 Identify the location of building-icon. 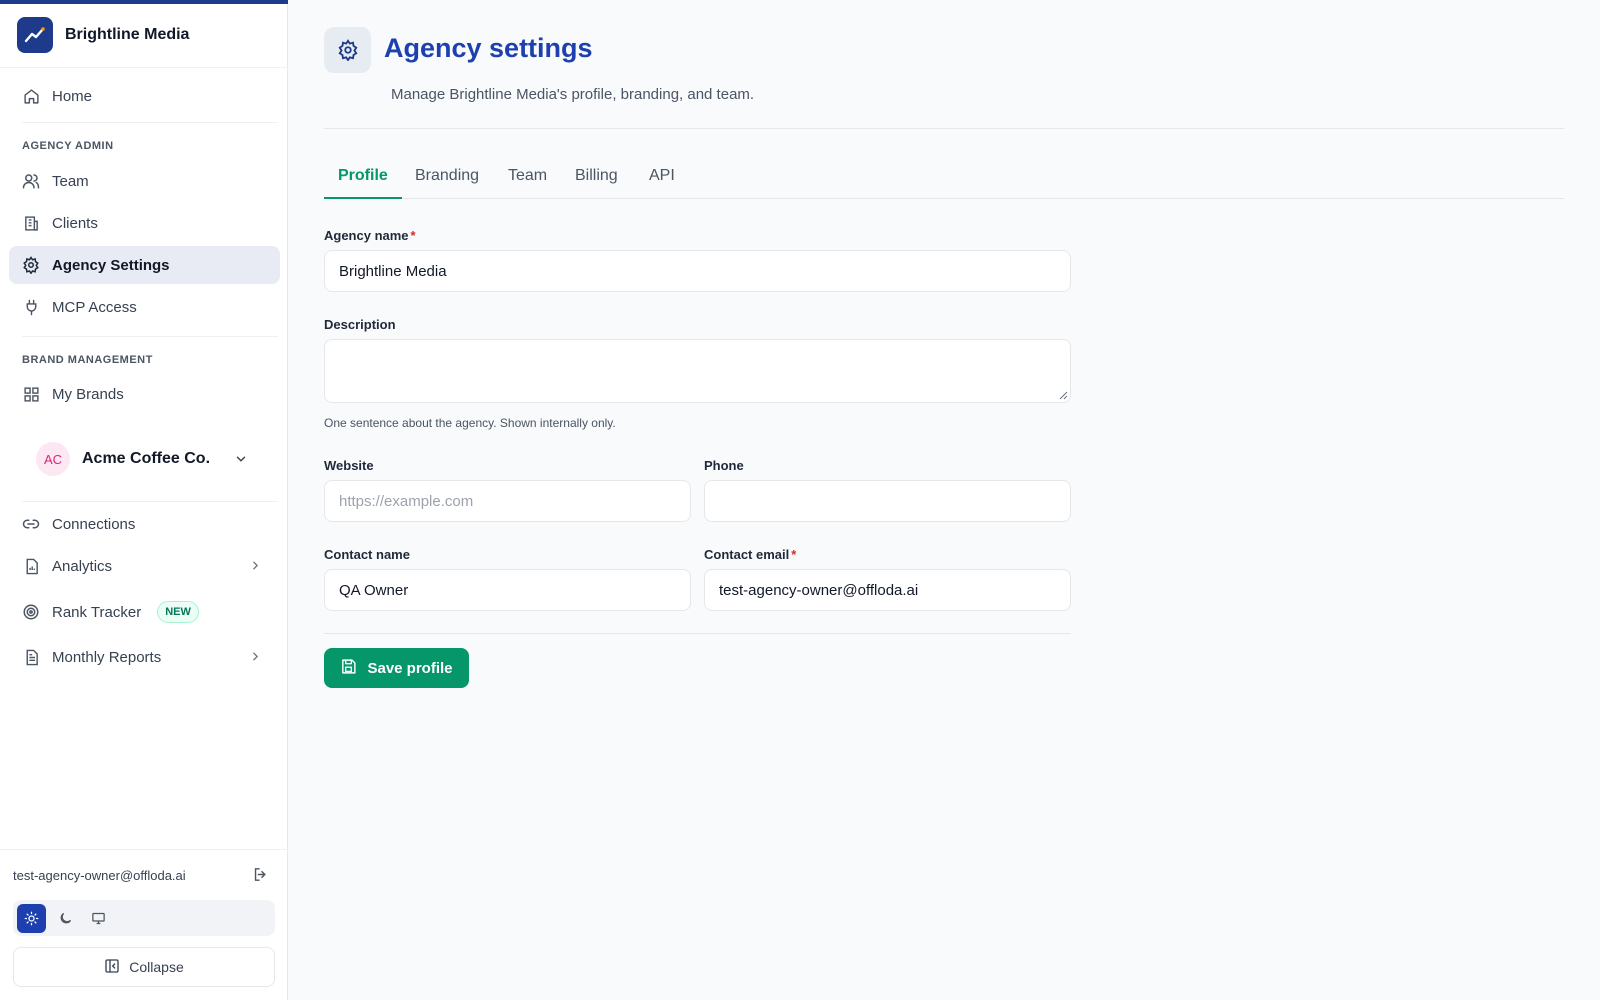
(31, 223).